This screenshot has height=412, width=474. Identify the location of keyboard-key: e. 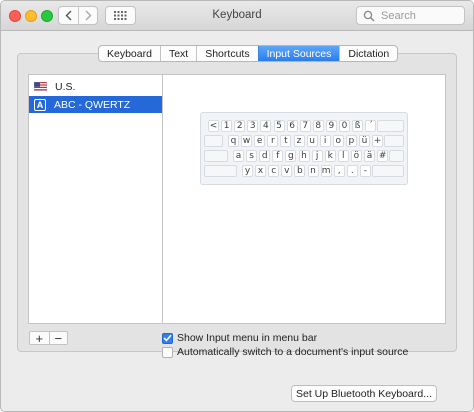
(260, 141).